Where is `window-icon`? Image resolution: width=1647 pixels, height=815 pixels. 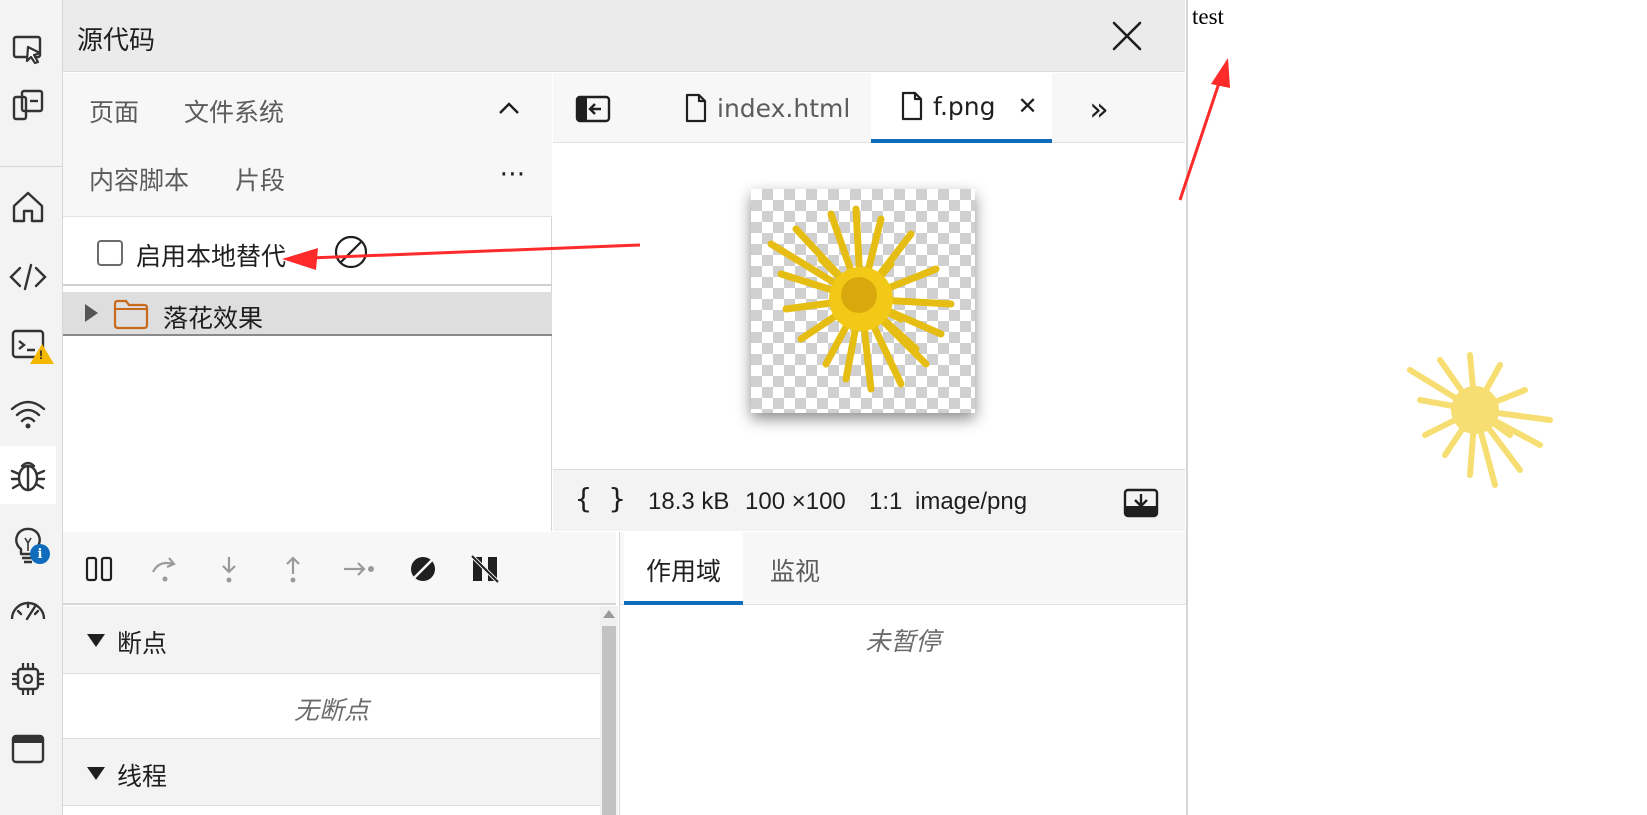 window-icon is located at coordinates (28, 749).